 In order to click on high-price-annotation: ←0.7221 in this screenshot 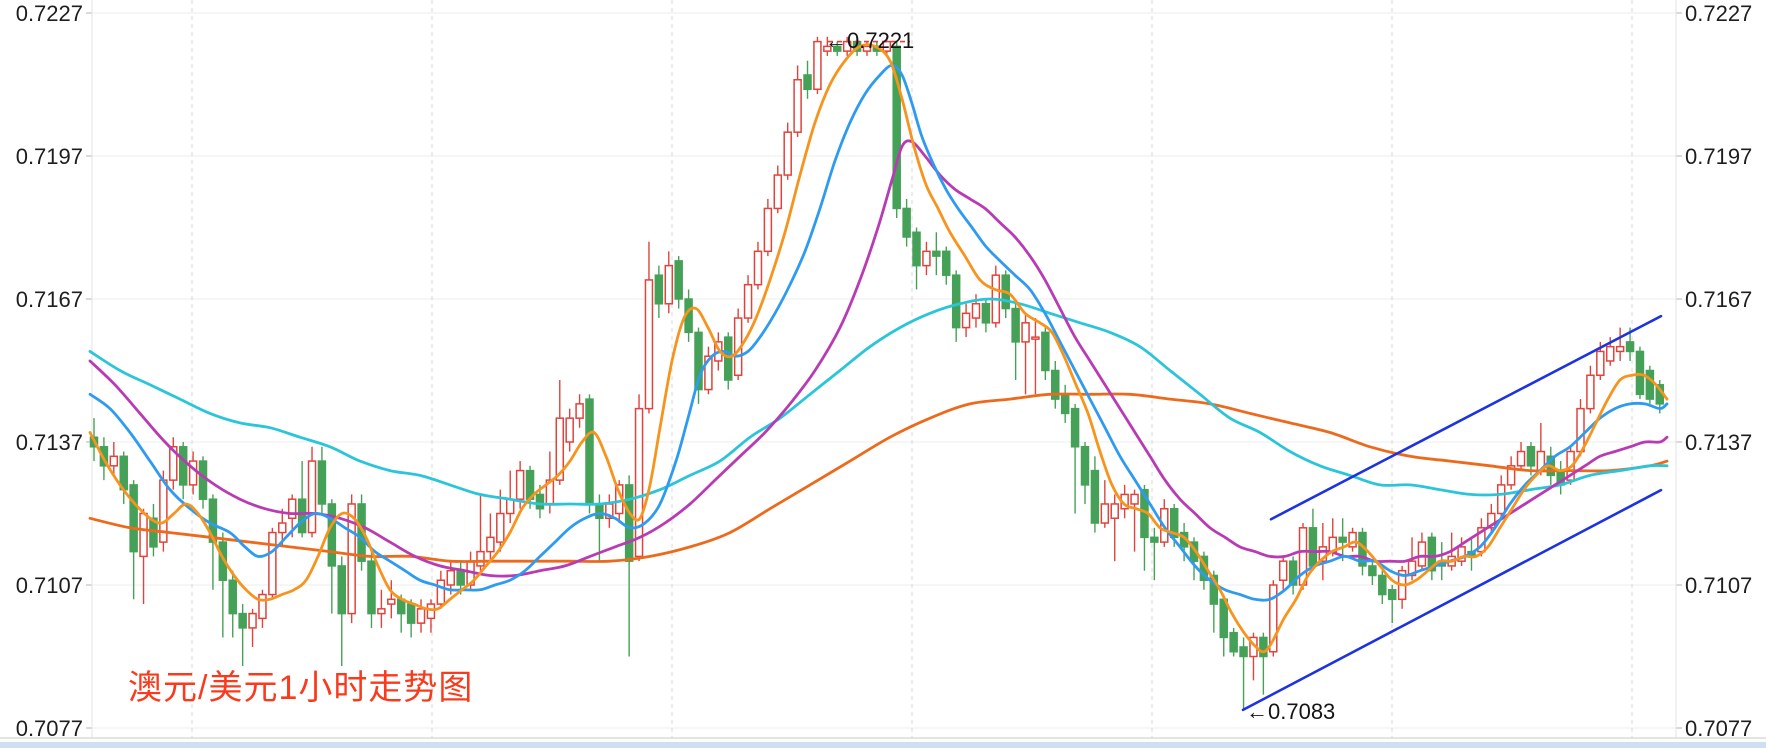, I will do `click(870, 40)`.